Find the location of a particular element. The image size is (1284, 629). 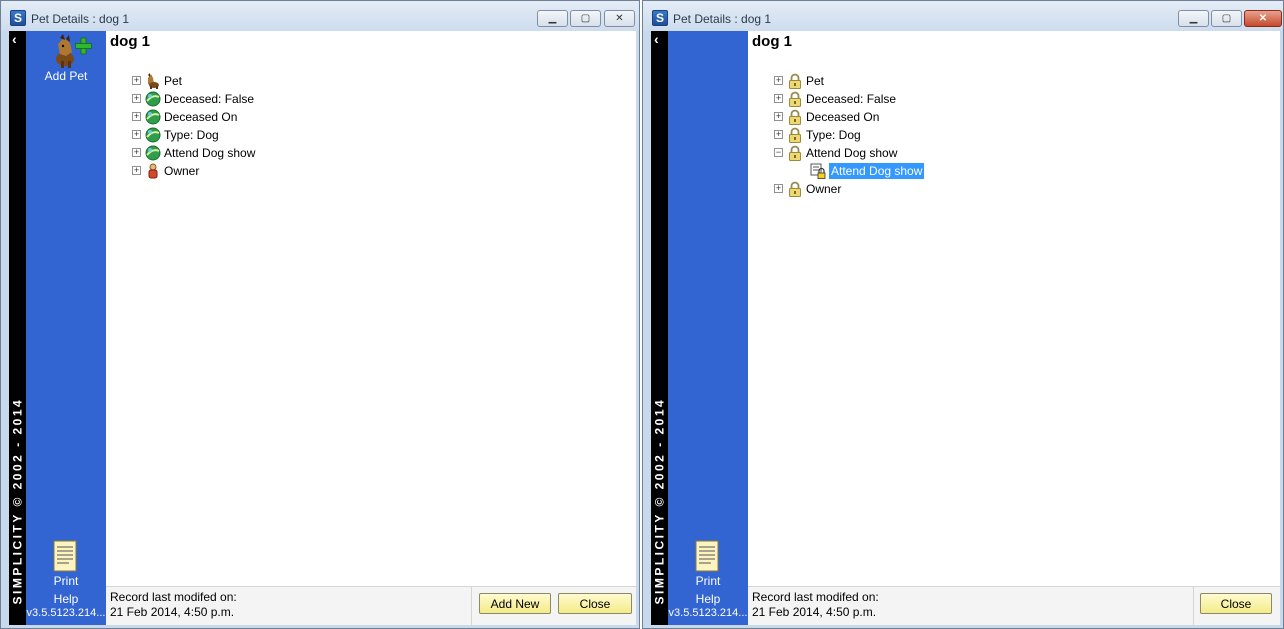

maximize-icon: ▢ is located at coordinates (1226, 18).